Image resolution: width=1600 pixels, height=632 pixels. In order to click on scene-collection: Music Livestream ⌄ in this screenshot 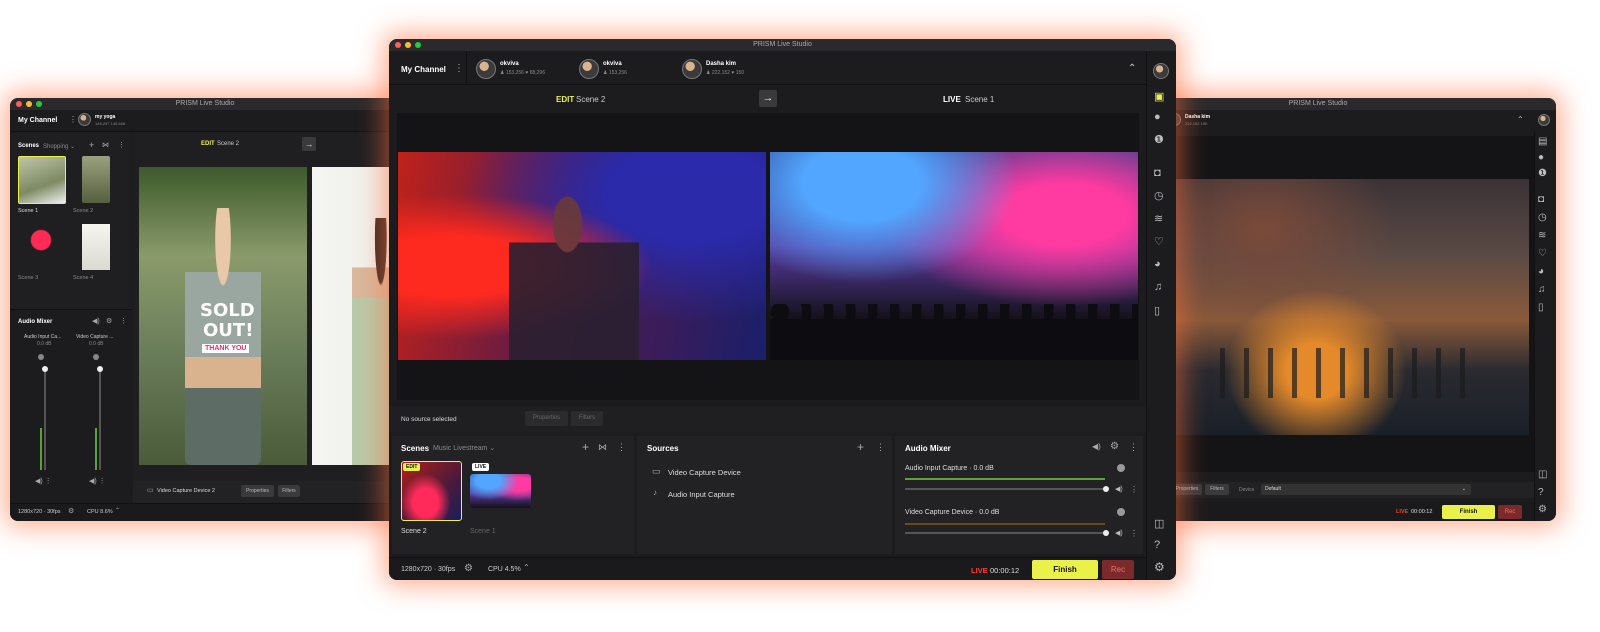, I will do `click(464, 448)`.